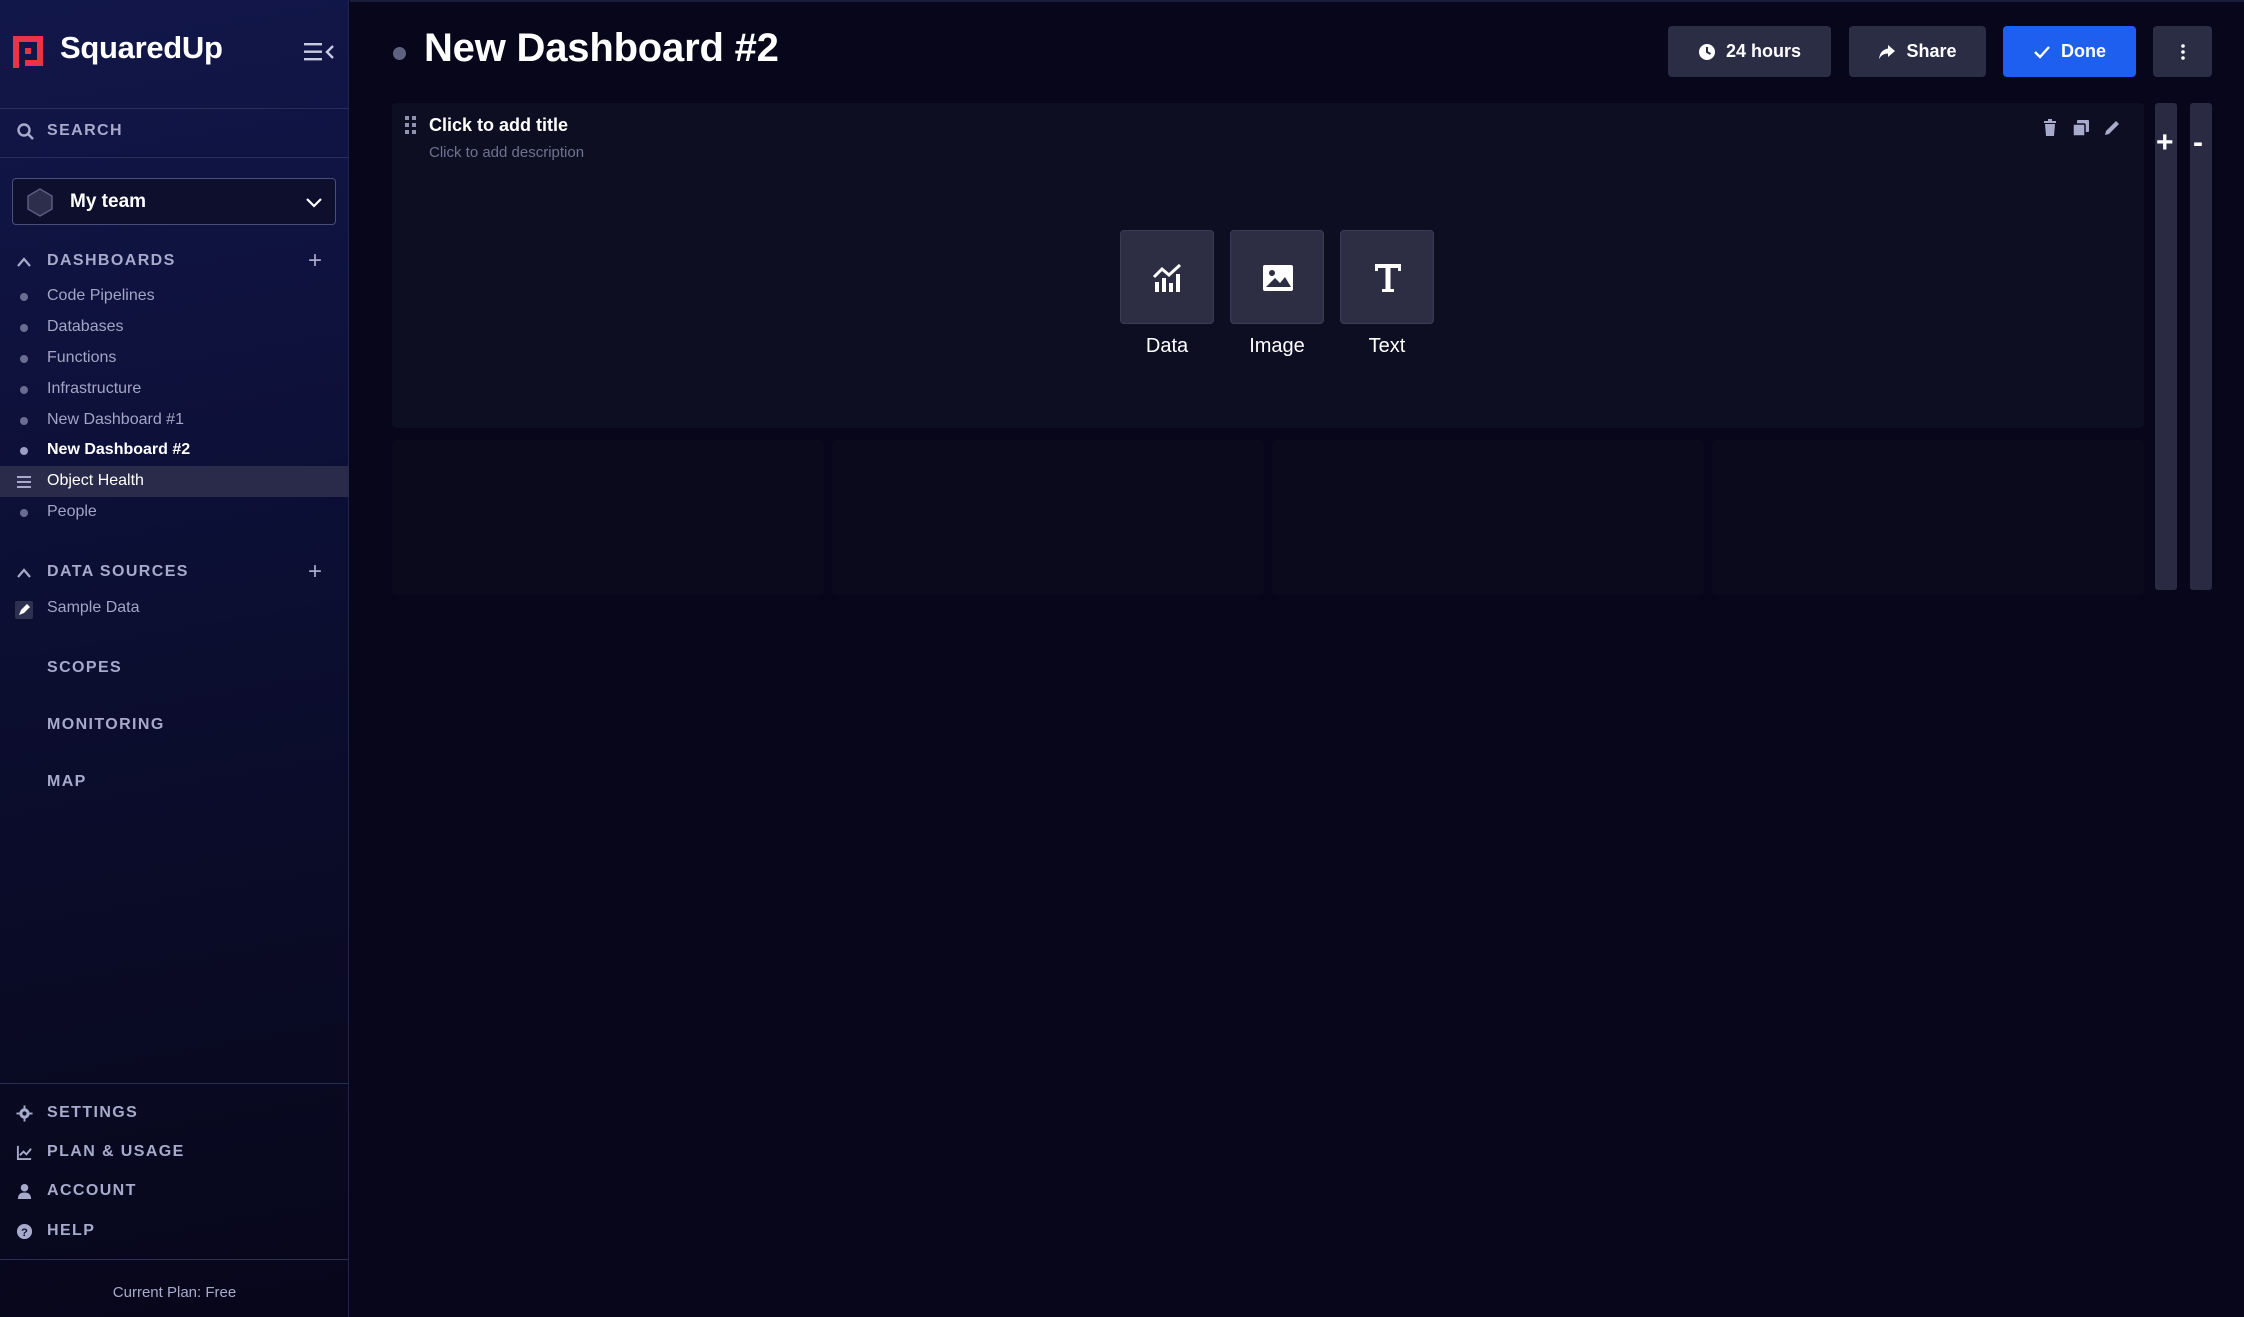  Describe the element at coordinates (174, 327) in the screenshot. I see `sidebar-item-databases: Databases` at that location.